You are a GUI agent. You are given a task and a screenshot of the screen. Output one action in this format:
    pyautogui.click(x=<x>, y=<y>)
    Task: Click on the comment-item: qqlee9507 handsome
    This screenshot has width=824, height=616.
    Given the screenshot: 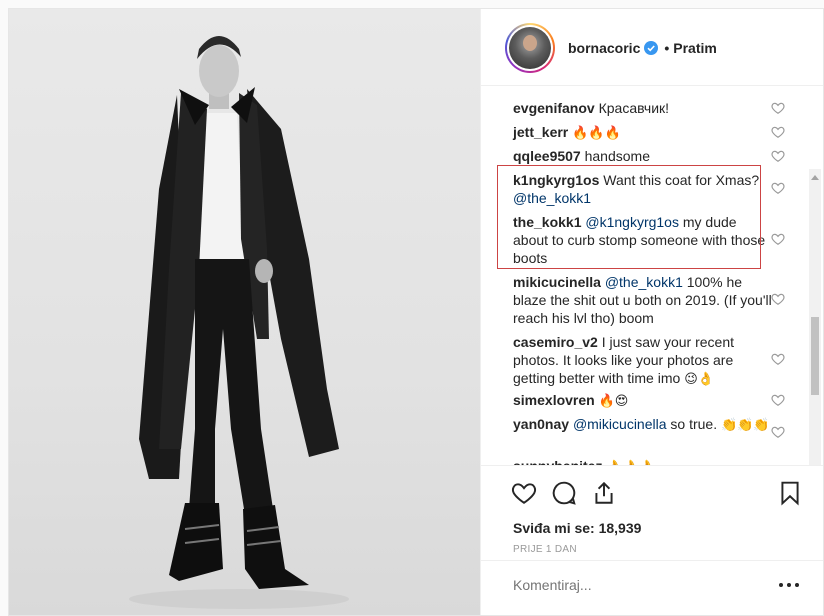 What is the action you would take?
    pyautogui.click(x=643, y=156)
    